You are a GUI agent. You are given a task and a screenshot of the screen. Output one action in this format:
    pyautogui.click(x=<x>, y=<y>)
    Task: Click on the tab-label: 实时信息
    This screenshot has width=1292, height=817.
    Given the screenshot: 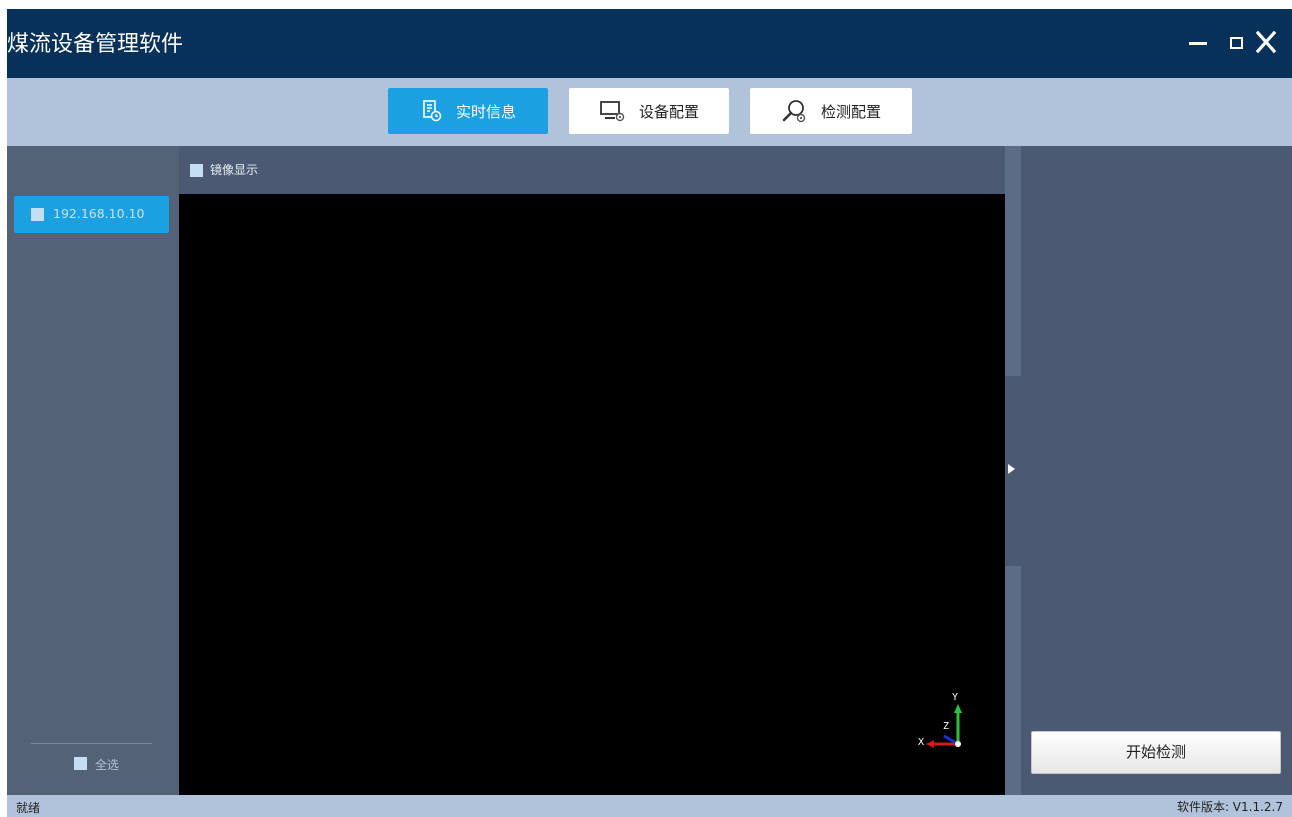 What is the action you would take?
    pyautogui.click(x=485, y=111)
    